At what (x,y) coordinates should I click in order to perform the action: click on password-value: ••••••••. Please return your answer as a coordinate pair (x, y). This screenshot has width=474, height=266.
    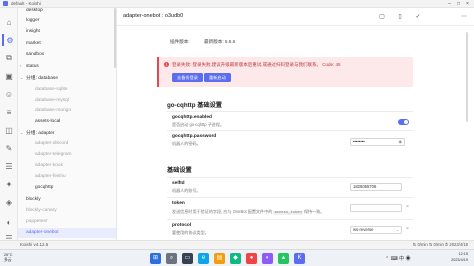
    Looking at the image, I should click on (359, 141).